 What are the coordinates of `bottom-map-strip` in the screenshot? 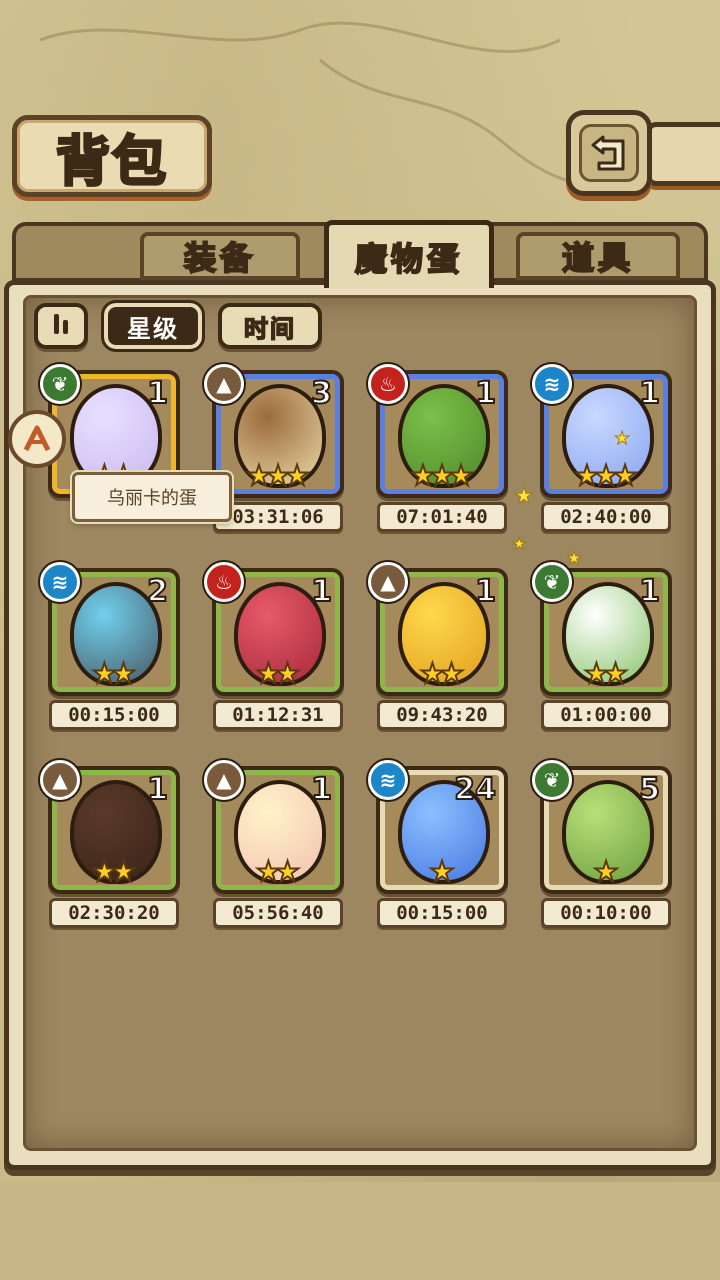 It's located at (360, 1231).